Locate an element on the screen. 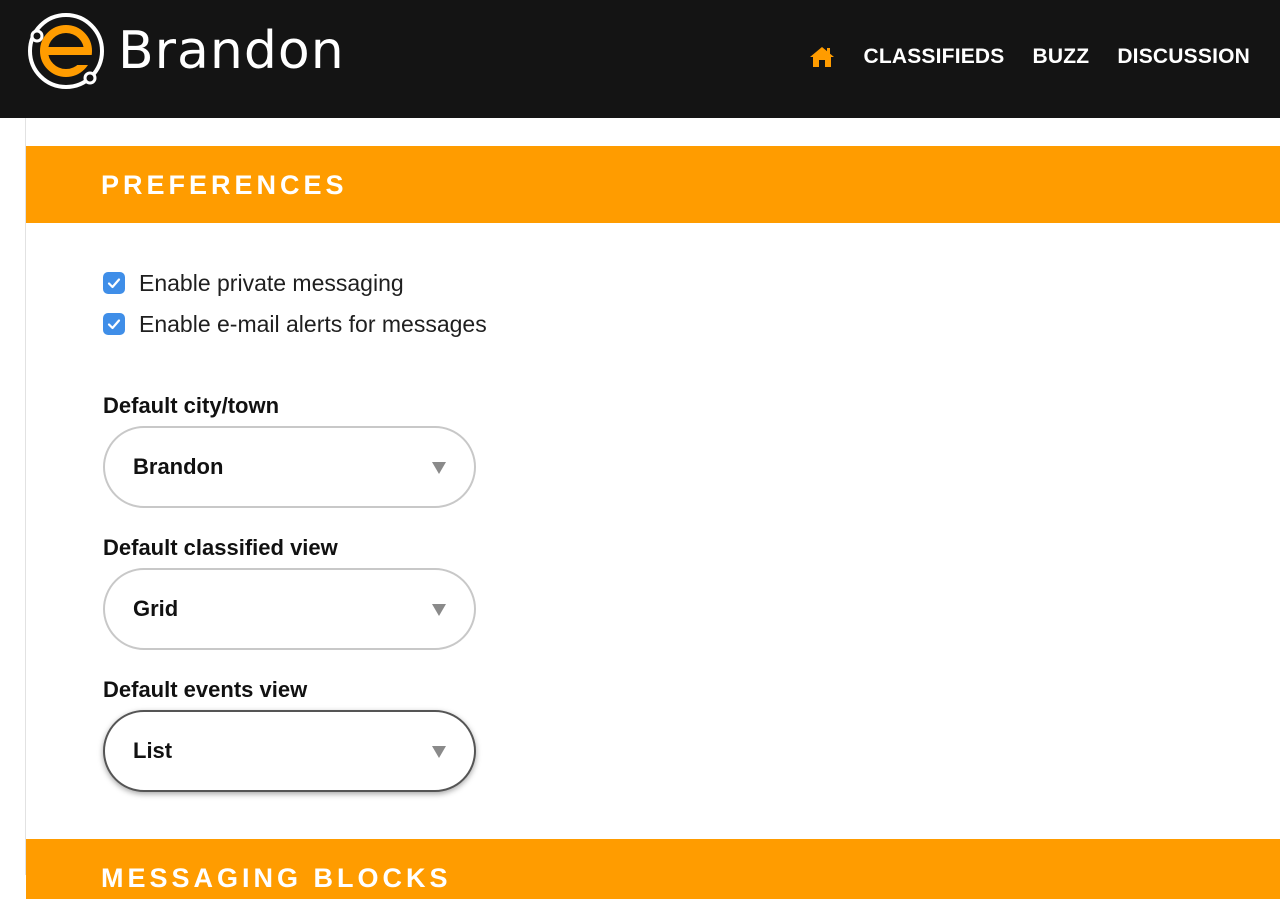 The width and height of the screenshot is (1280, 899). city-select: Brandon is located at coordinates (289, 467).